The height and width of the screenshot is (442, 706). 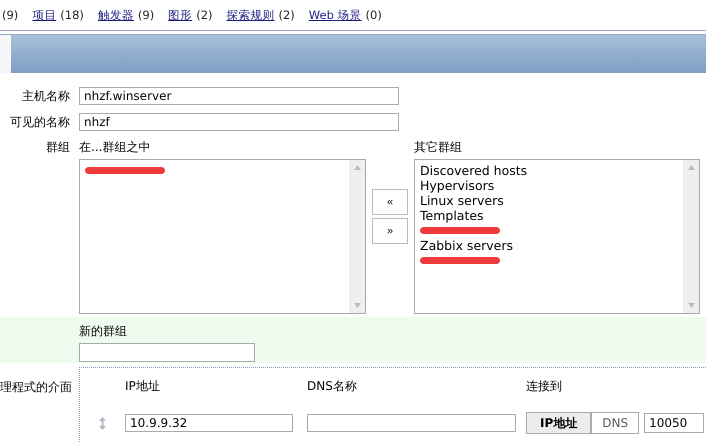 What do you see at coordinates (72, 15) in the screenshot?
I see `link-count: (18)` at bounding box center [72, 15].